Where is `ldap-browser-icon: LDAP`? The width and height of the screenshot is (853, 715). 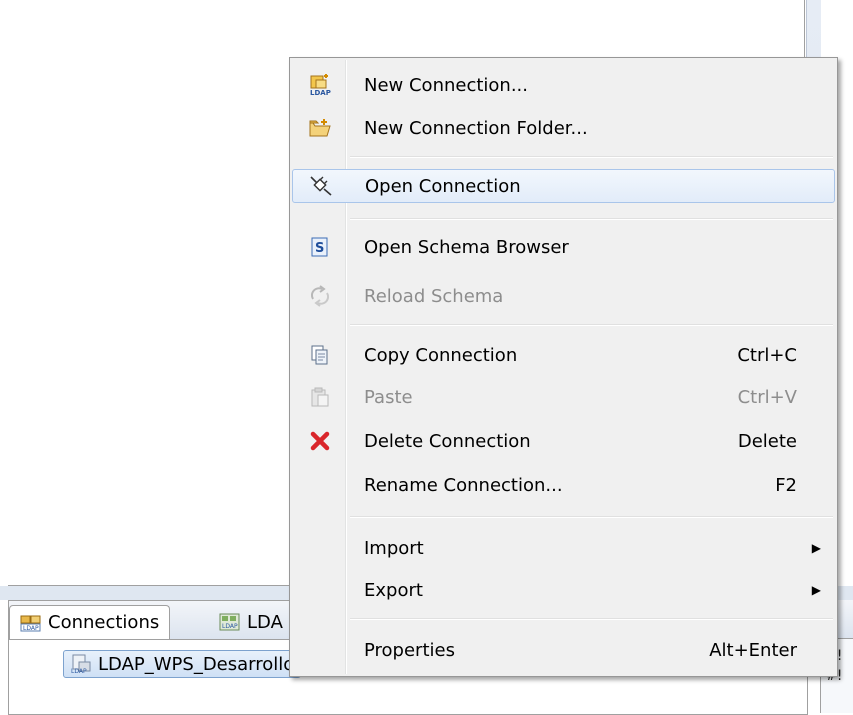 ldap-browser-icon: LDAP is located at coordinates (230, 622).